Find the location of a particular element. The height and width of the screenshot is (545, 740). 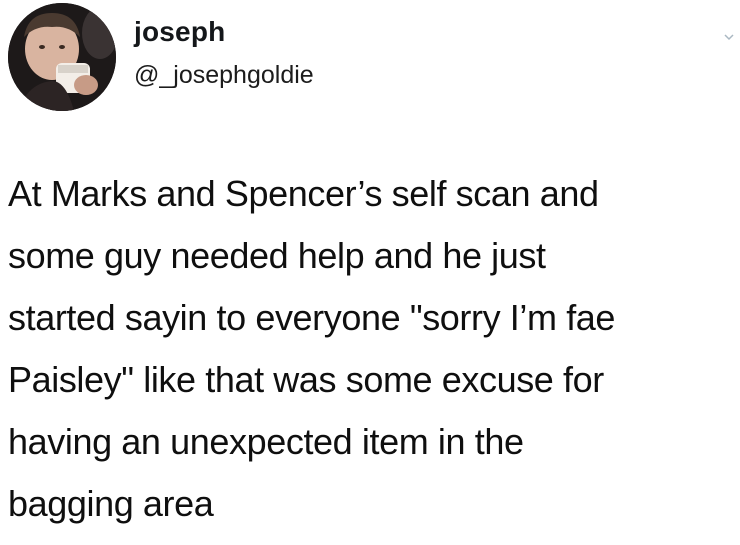

avatar is located at coordinates (62, 57).